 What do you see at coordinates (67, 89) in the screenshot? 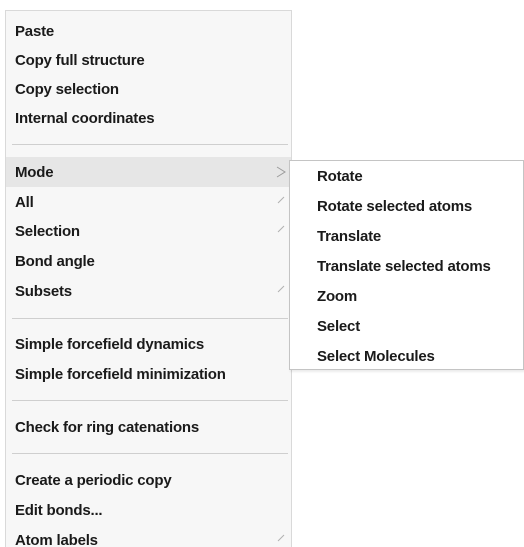
I see `menu-item-label: Copy selection` at bounding box center [67, 89].